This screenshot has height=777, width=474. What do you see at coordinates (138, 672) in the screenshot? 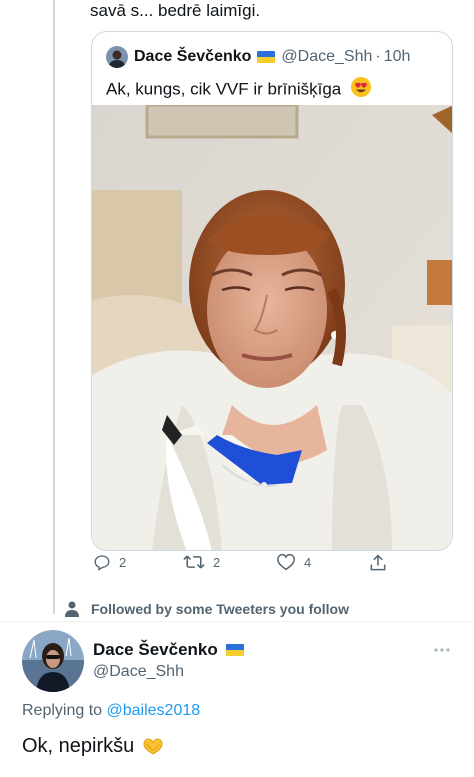
I see `author-handle: @Dace_Shh` at bounding box center [138, 672].